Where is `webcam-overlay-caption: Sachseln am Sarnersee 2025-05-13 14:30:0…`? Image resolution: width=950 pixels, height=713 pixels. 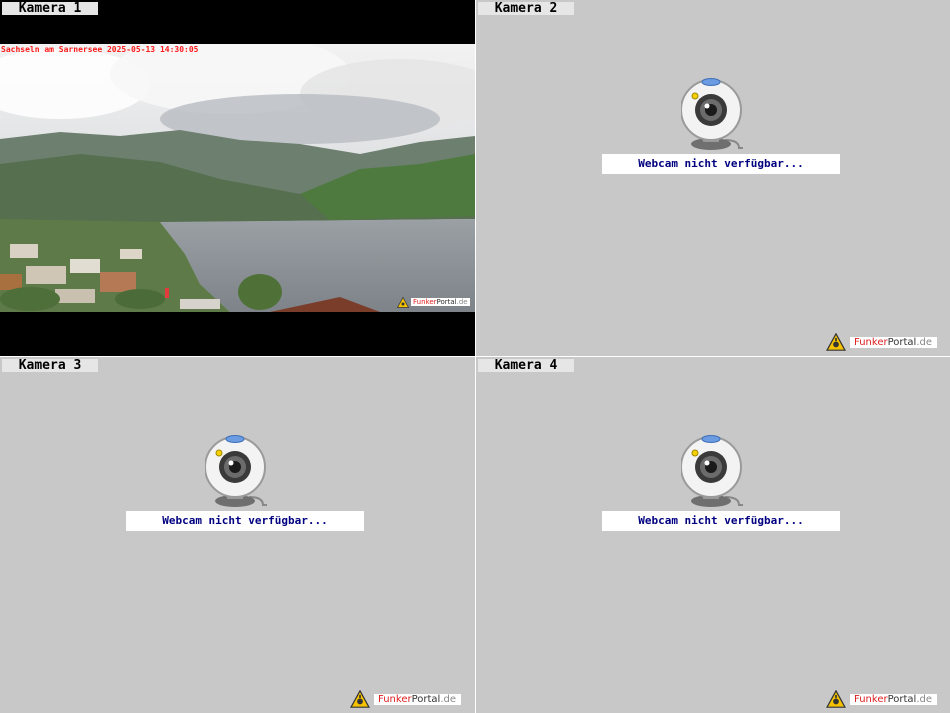 webcam-overlay-caption: Sachseln am Sarnersee 2025-05-13 14:30:0… is located at coordinates (100, 49).